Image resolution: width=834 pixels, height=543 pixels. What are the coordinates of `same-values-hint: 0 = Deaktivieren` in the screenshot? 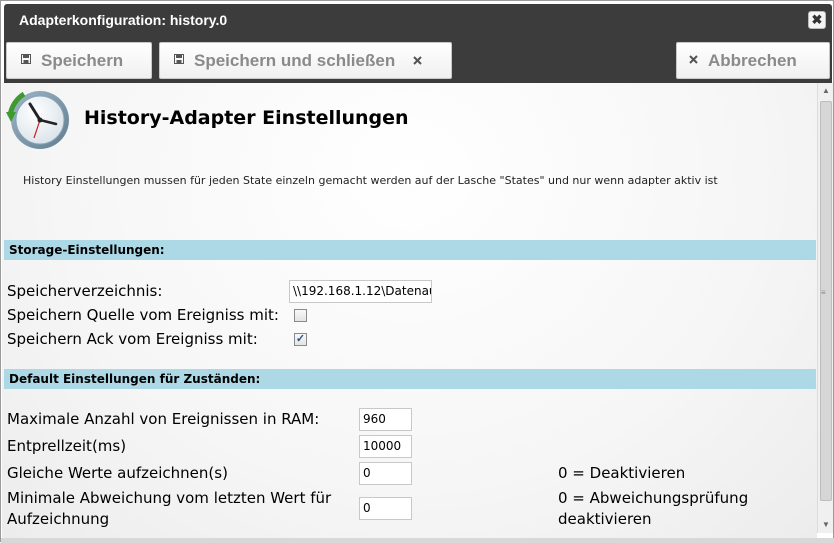 It's located at (622, 473).